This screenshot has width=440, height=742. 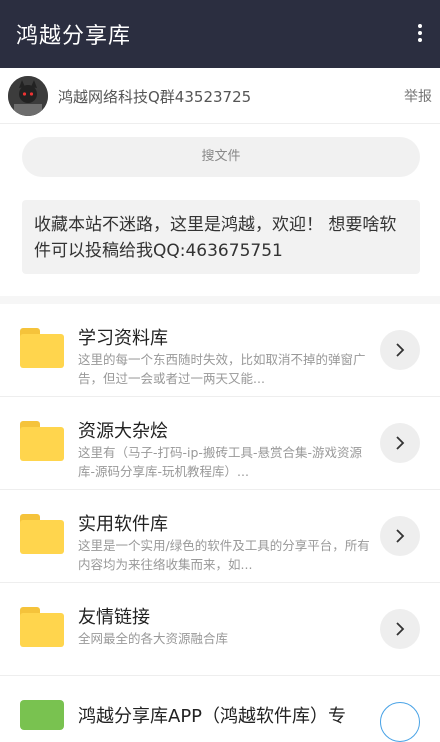 I want to click on more-vert-icon, so click(x=420, y=34).